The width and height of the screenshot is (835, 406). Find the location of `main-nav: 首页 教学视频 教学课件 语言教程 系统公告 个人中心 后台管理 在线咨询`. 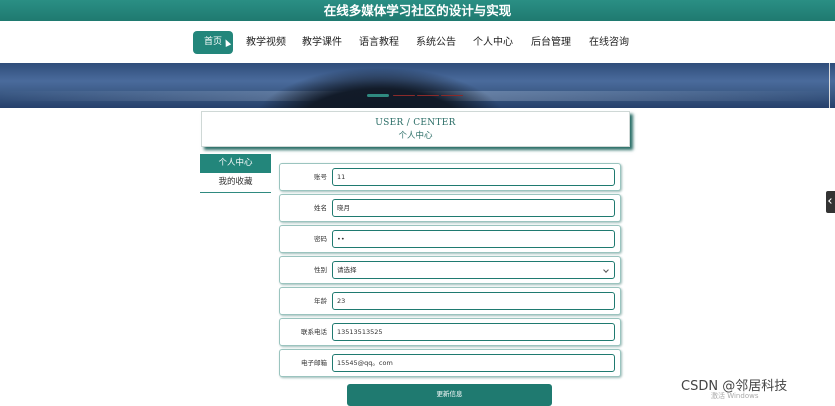

main-nav: 首页 教学视频 教学课件 语言教程 系统公告 个人中心 后台管理 在线咨询 is located at coordinates (417, 42).